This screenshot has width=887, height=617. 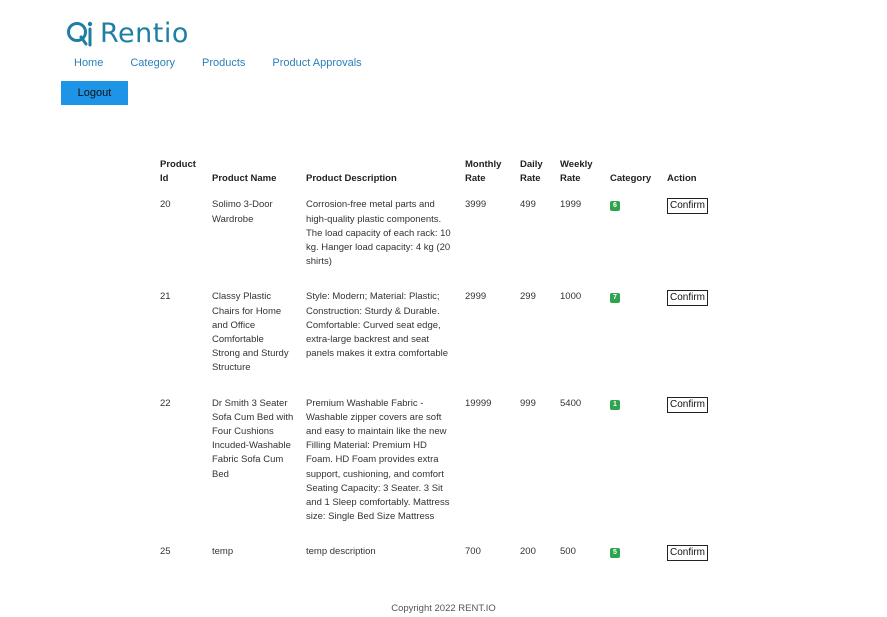 What do you see at coordinates (94, 93) in the screenshot?
I see `logout-button: Logout` at bounding box center [94, 93].